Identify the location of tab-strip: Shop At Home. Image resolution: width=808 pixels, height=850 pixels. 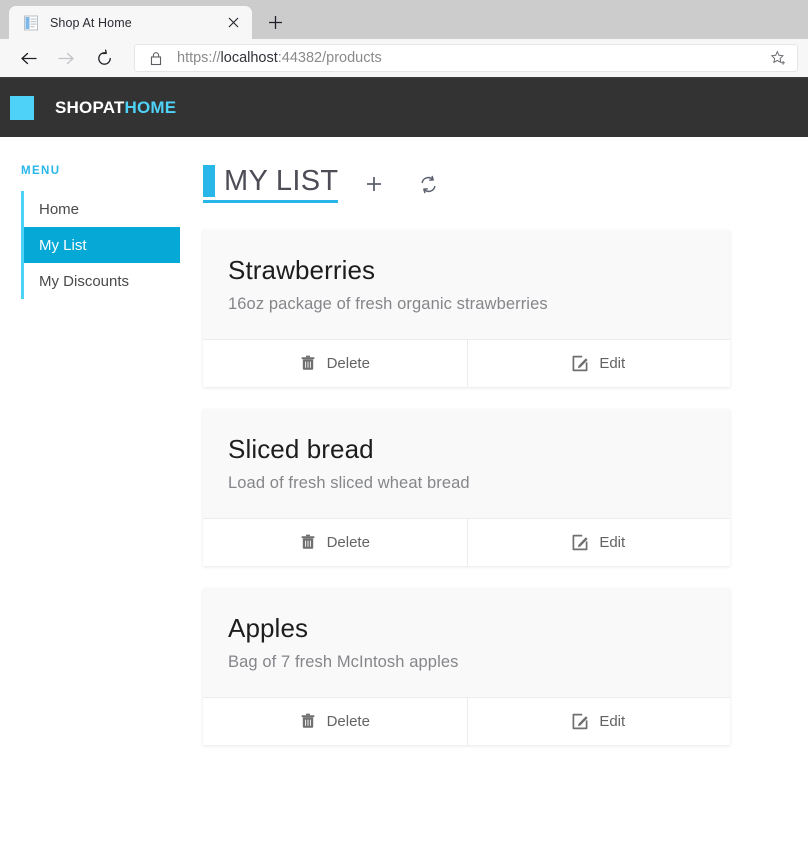
(404, 19).